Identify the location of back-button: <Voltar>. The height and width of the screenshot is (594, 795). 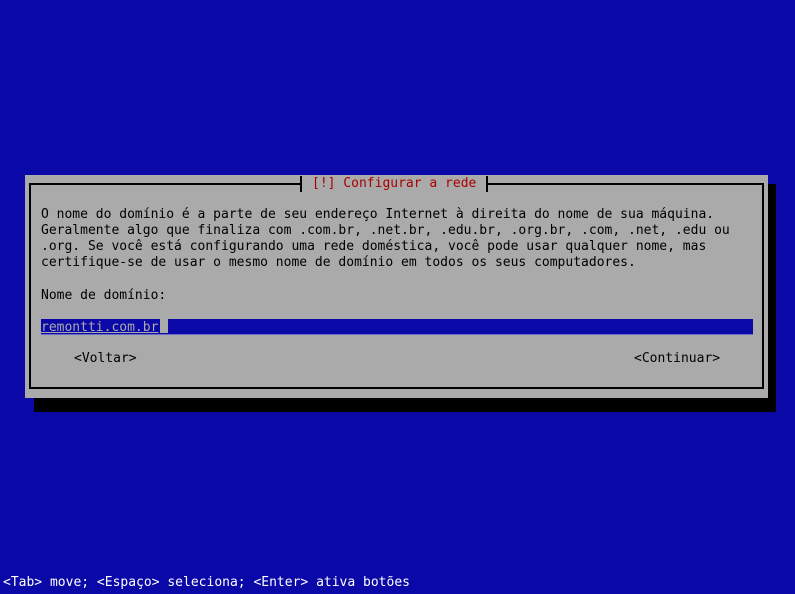
(105, 359).